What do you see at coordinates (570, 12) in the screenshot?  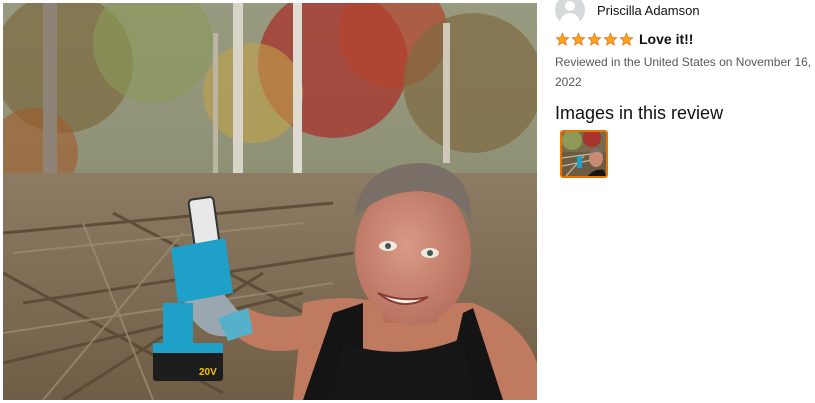 I see `avatar-icon` at bounding box center [570, 12].